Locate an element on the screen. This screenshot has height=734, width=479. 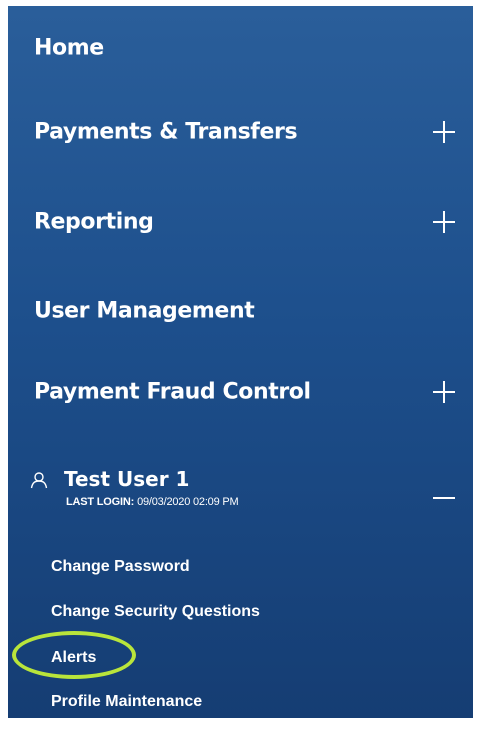
nav-item-user-management: User Management is located at coordinates (240, 311).